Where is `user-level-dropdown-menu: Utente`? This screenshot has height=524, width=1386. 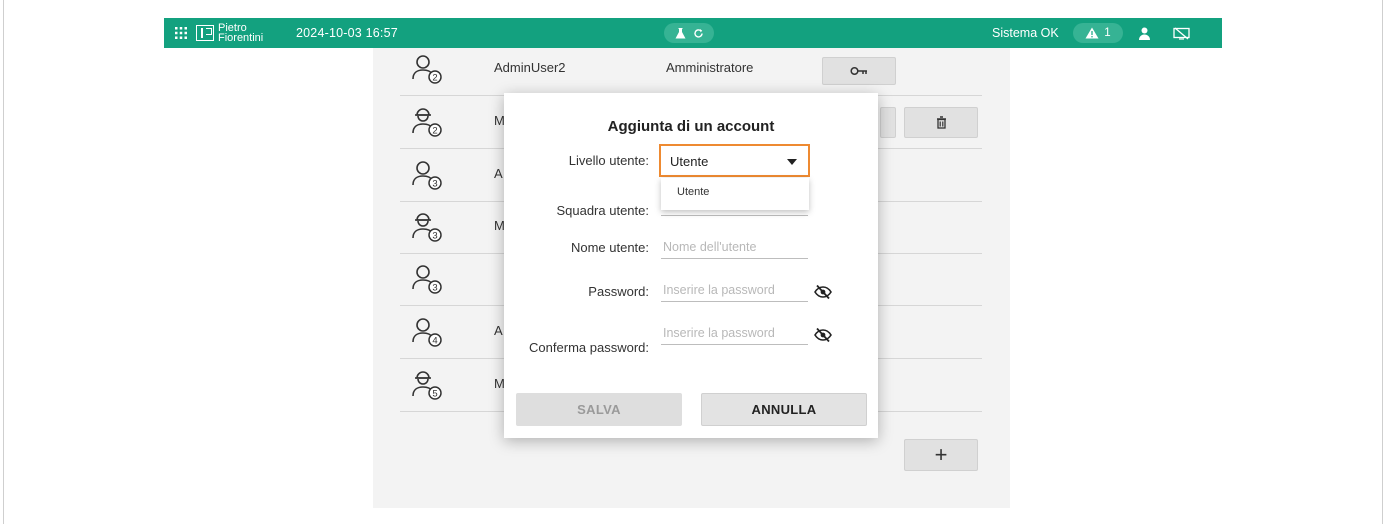
user-level-dropdown-menu: Utente is located at coordinates (735, 194).